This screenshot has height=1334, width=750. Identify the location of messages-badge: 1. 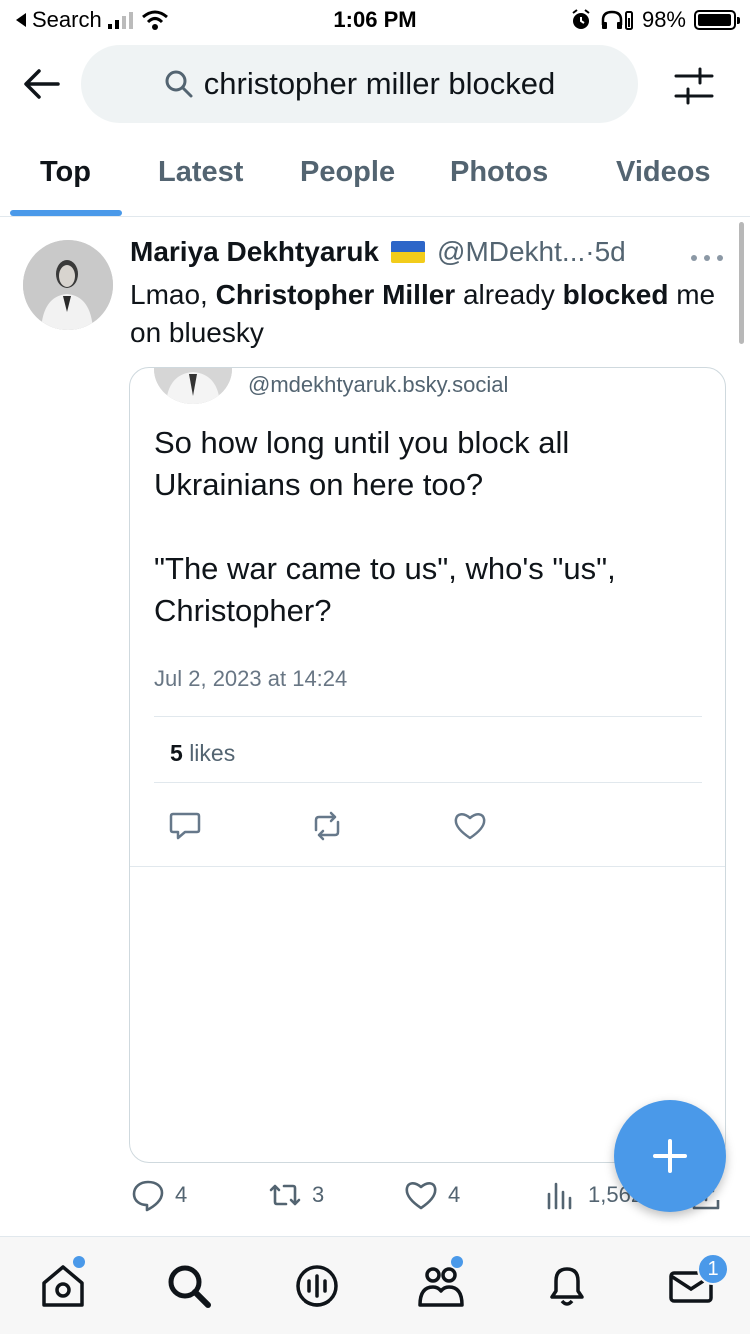
(713, 1269).